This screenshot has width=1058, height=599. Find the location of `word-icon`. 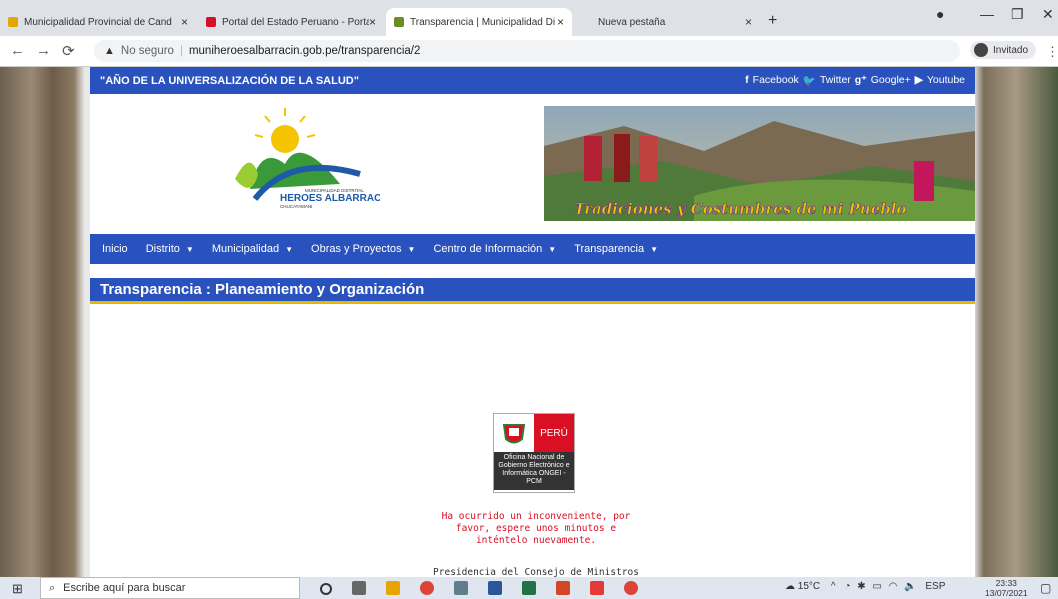

word-icon is located at coordinates (495, 588).